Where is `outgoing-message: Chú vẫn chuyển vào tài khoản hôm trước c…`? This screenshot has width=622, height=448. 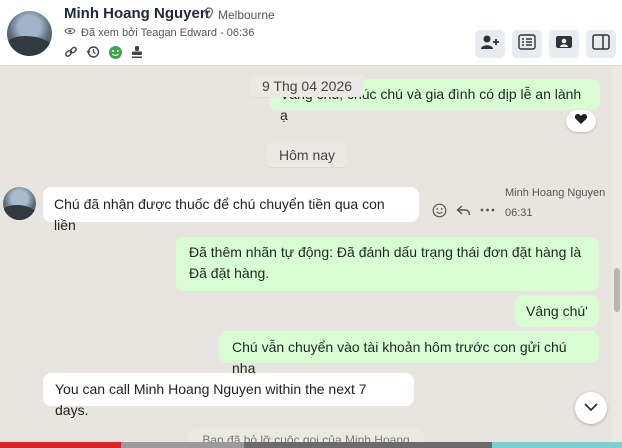
outgoing-message: Chú vẫn chuyển vào tài khoản hôm trước c… is located at coordinates (409, 353).